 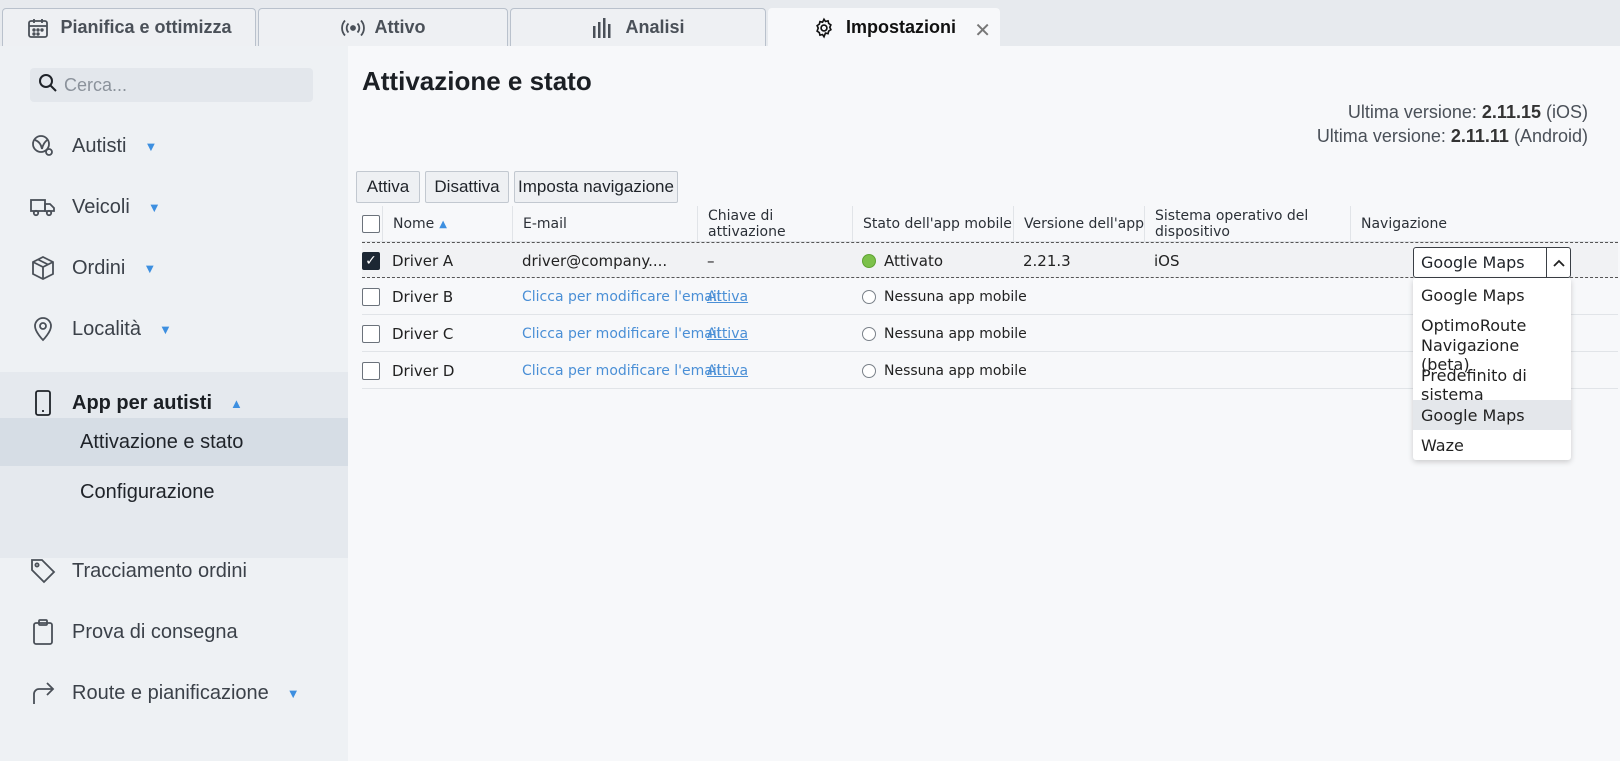 What do you see at coordinates (1473, 262) in the screenshot?
I see `navigation-select-value: Google Maps` at bounding box center [1473, 262].